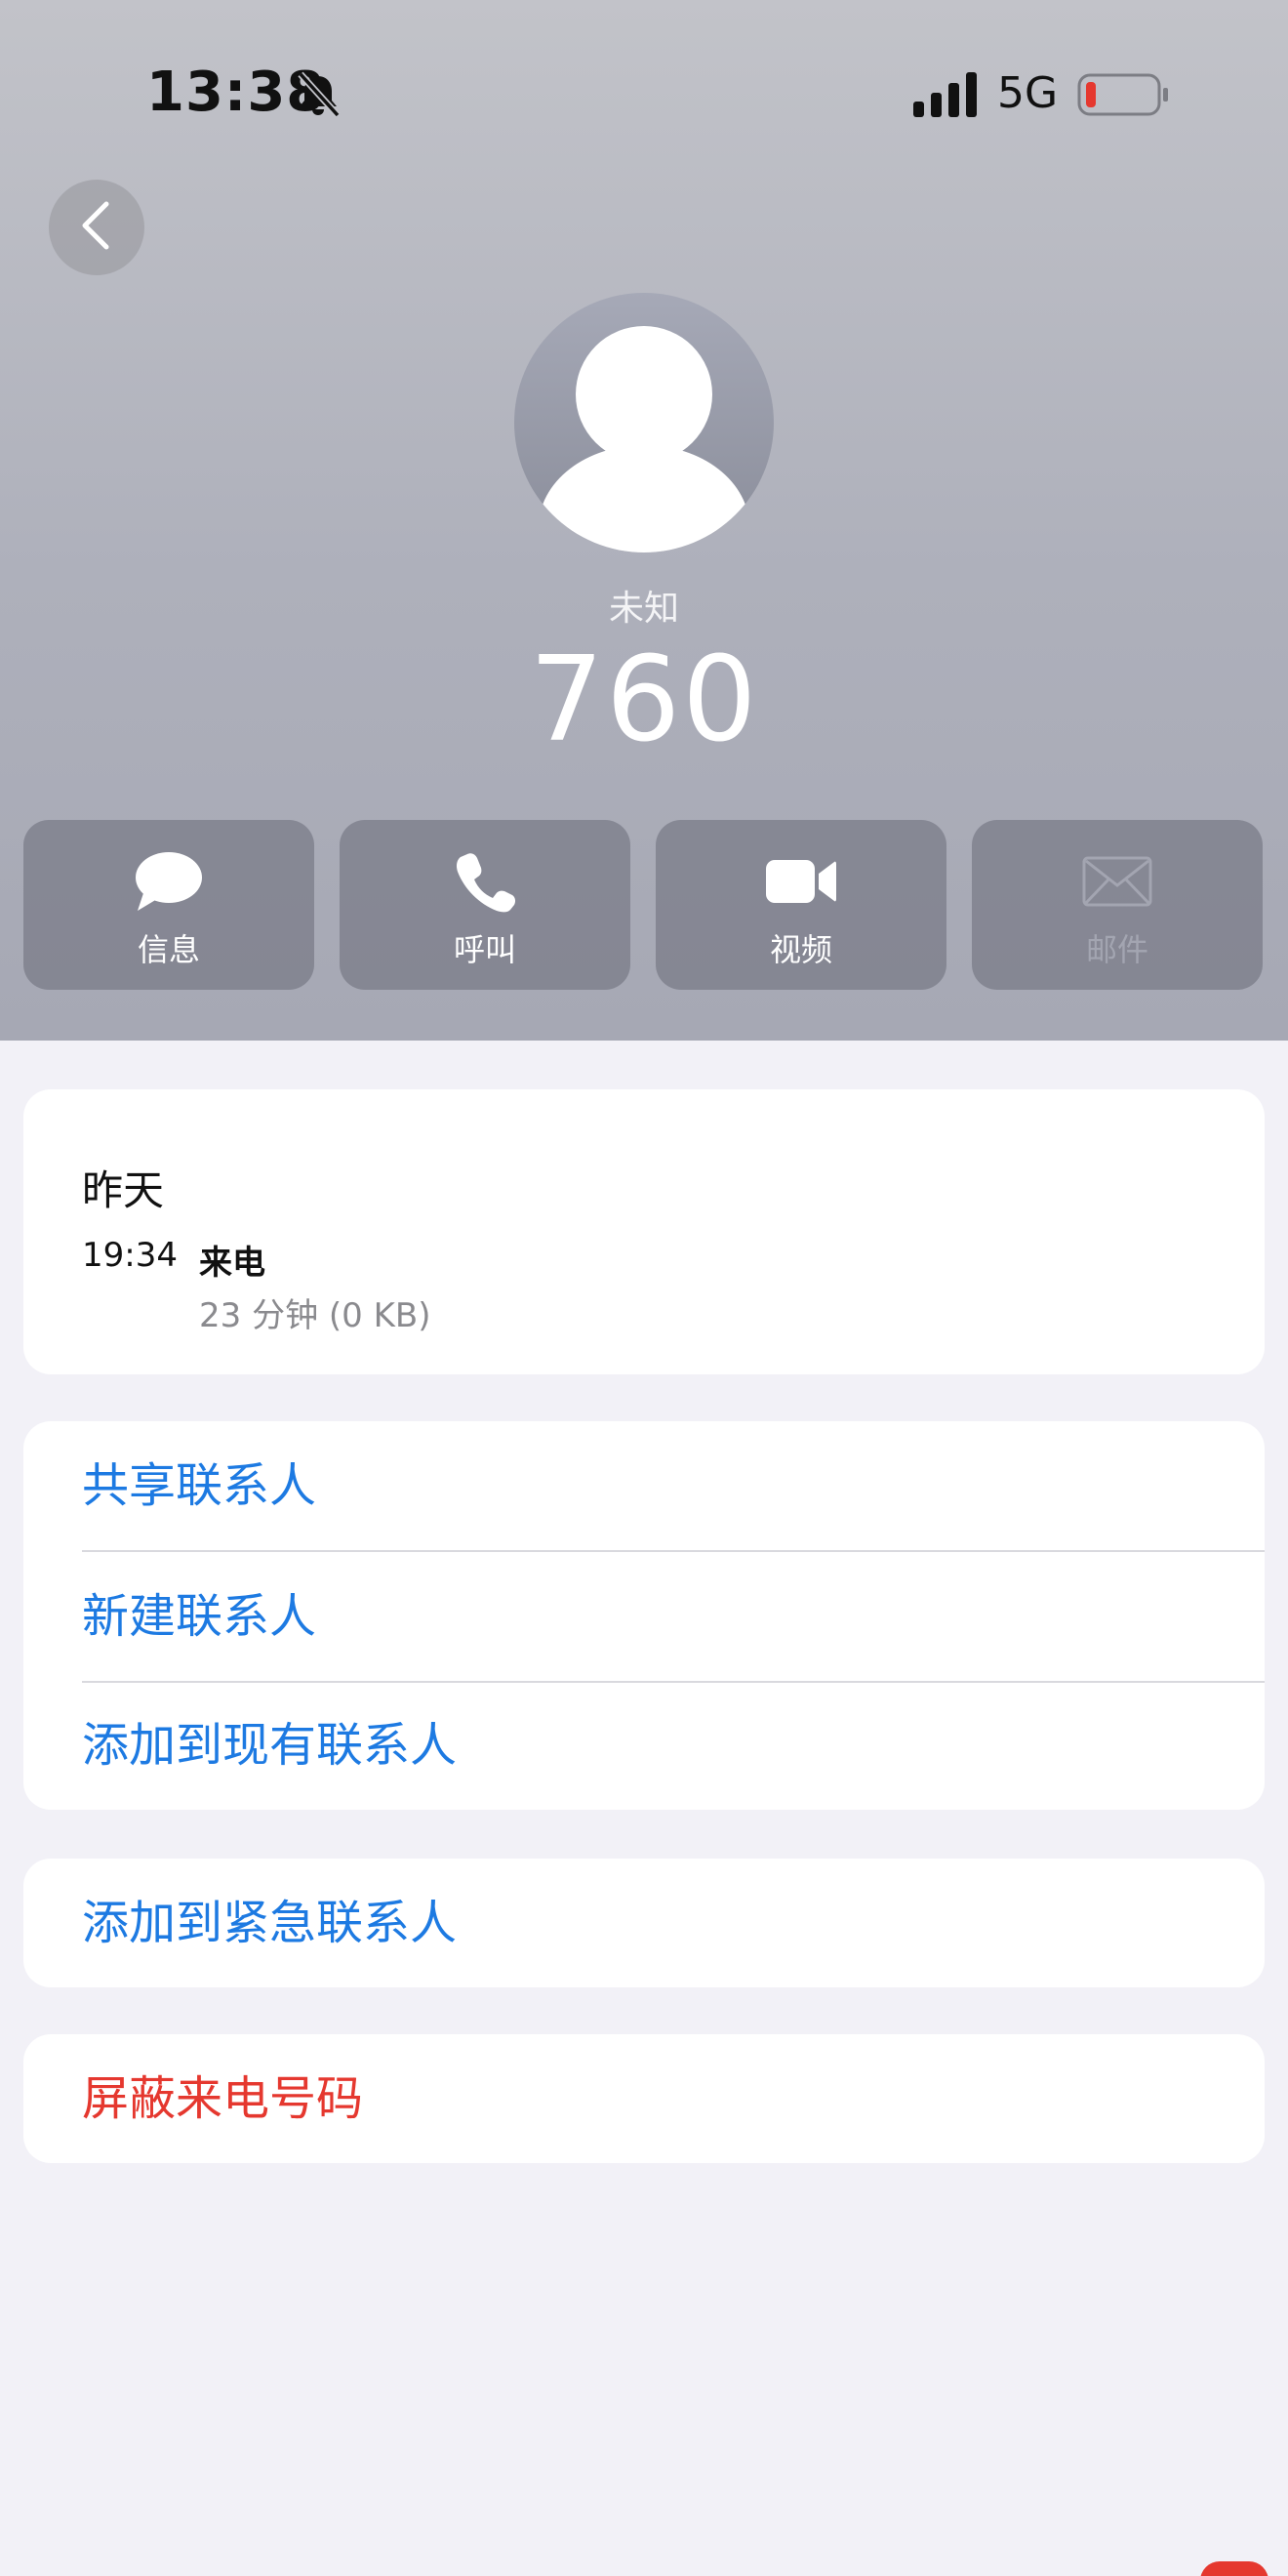  I want to click on emergency-contact-card: 添加到紧急联系人, so click(644, 1923).